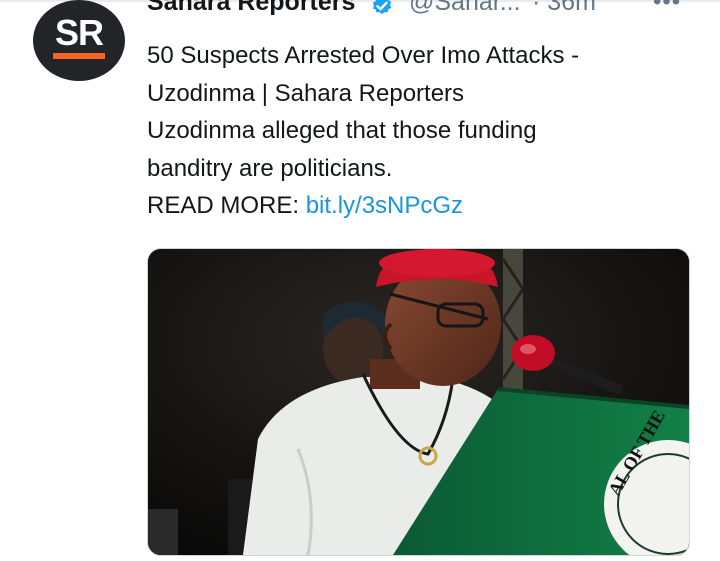 This screenshot has width=720, height=561. What do you see at coordinates (226, 205) in the screenshot?
I see `read-more-label: READ MORE:` at bounding box center [226, 205].